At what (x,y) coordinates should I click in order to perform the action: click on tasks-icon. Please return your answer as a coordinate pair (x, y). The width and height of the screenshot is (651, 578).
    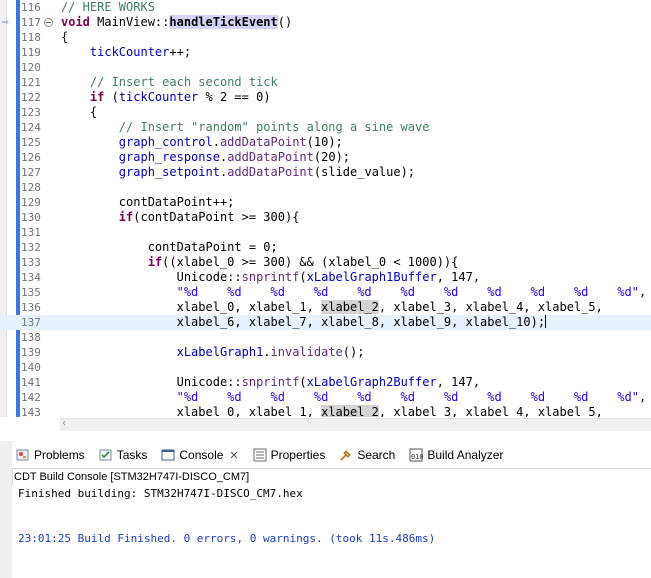
    Looking at the image, I should click on (106, 455).